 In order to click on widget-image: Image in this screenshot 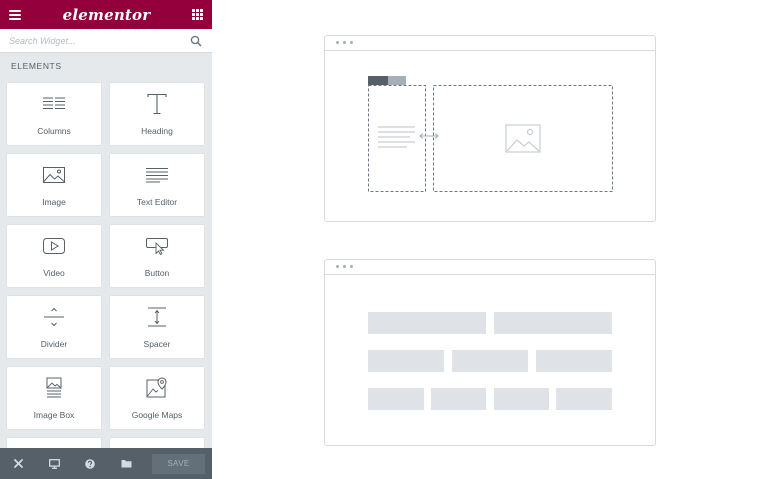, I will do `click(54, 185)`.